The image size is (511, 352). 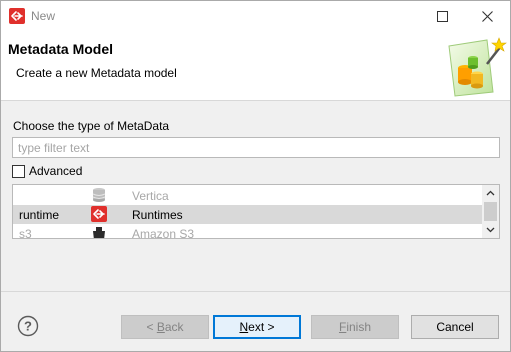 I want to click on talend-app-icon, so click(x=17, y=16).